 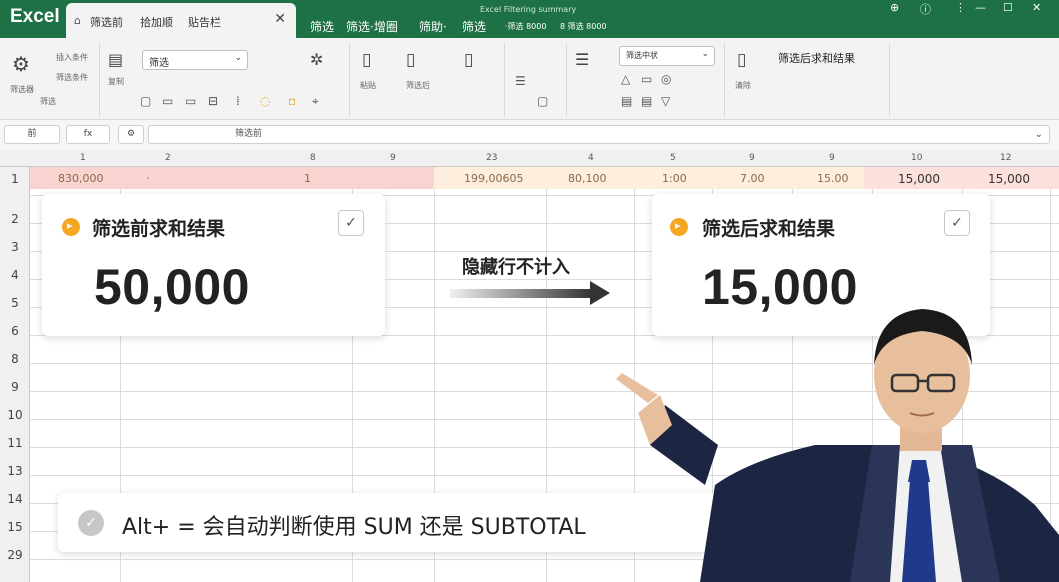 I want to click on formula-input: 筛选前 ⌄, so click(x=599, y=134).